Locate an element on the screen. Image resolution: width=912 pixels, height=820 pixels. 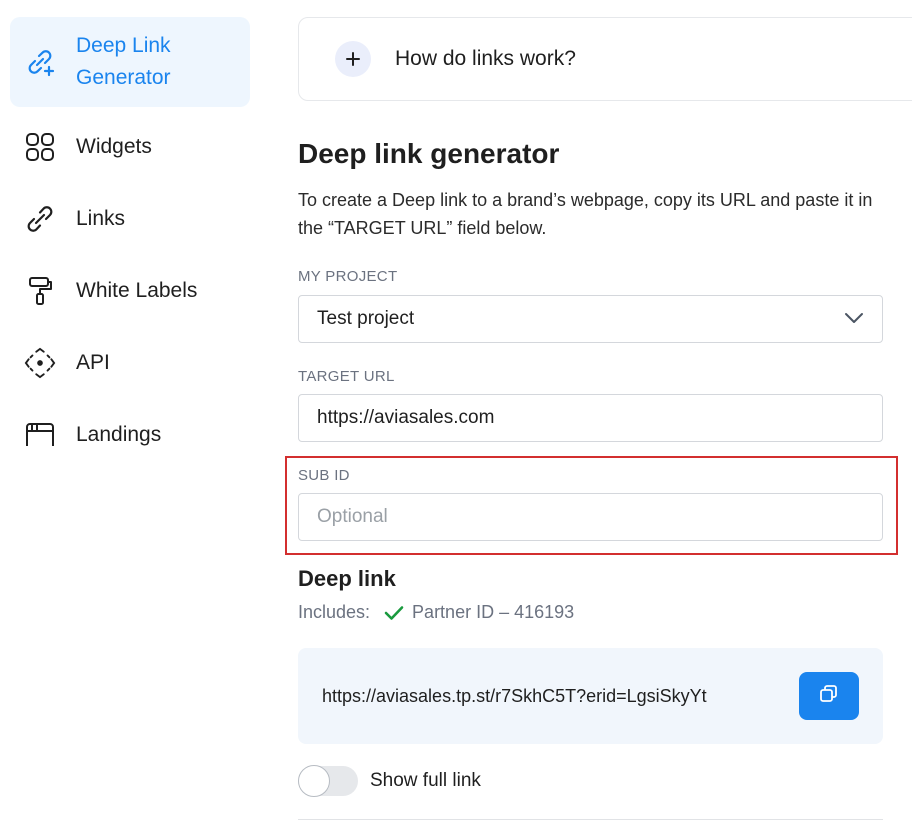
plus-icon is located at coordinates (353, 59).